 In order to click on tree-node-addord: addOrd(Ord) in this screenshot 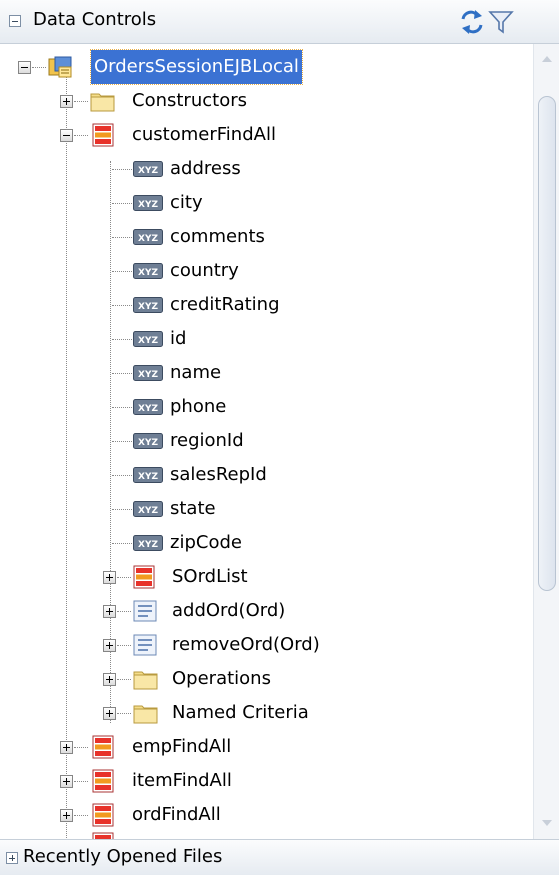, I will do `click(266, 611)`.